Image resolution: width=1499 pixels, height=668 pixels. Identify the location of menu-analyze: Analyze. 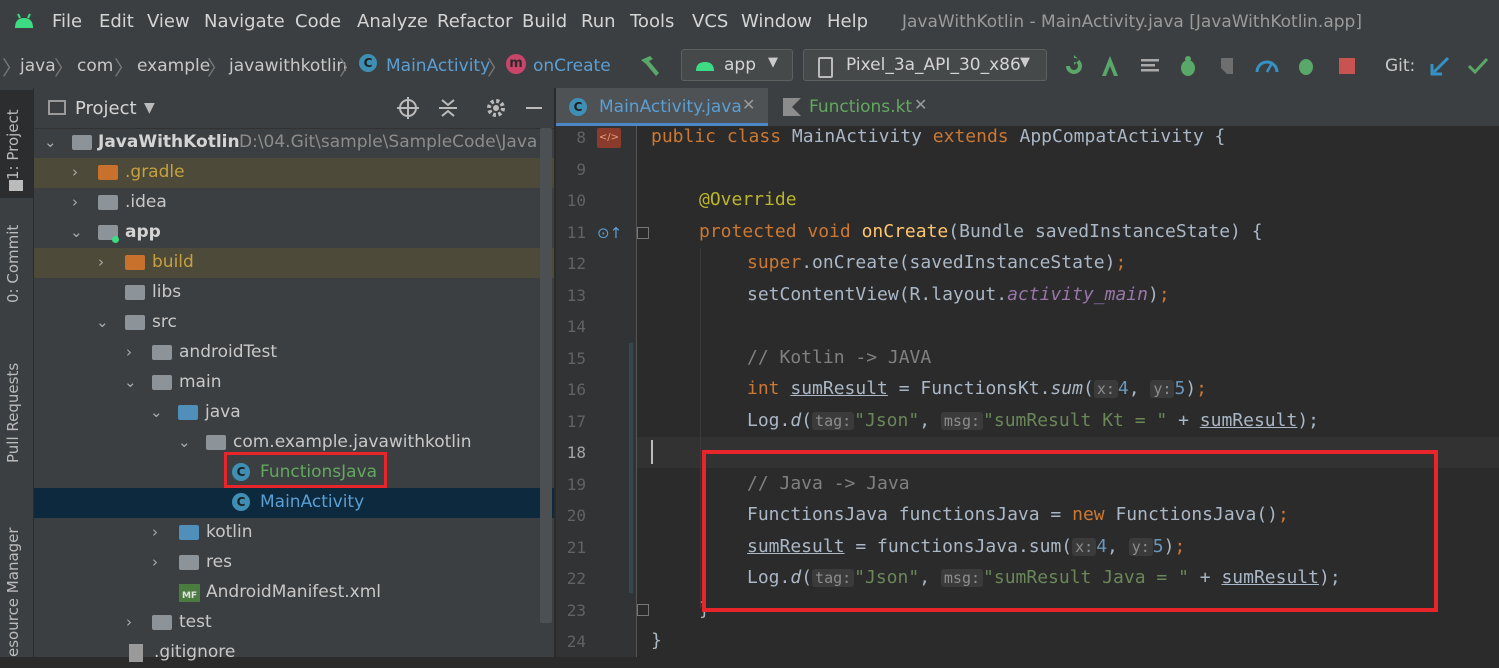
(392, 21).